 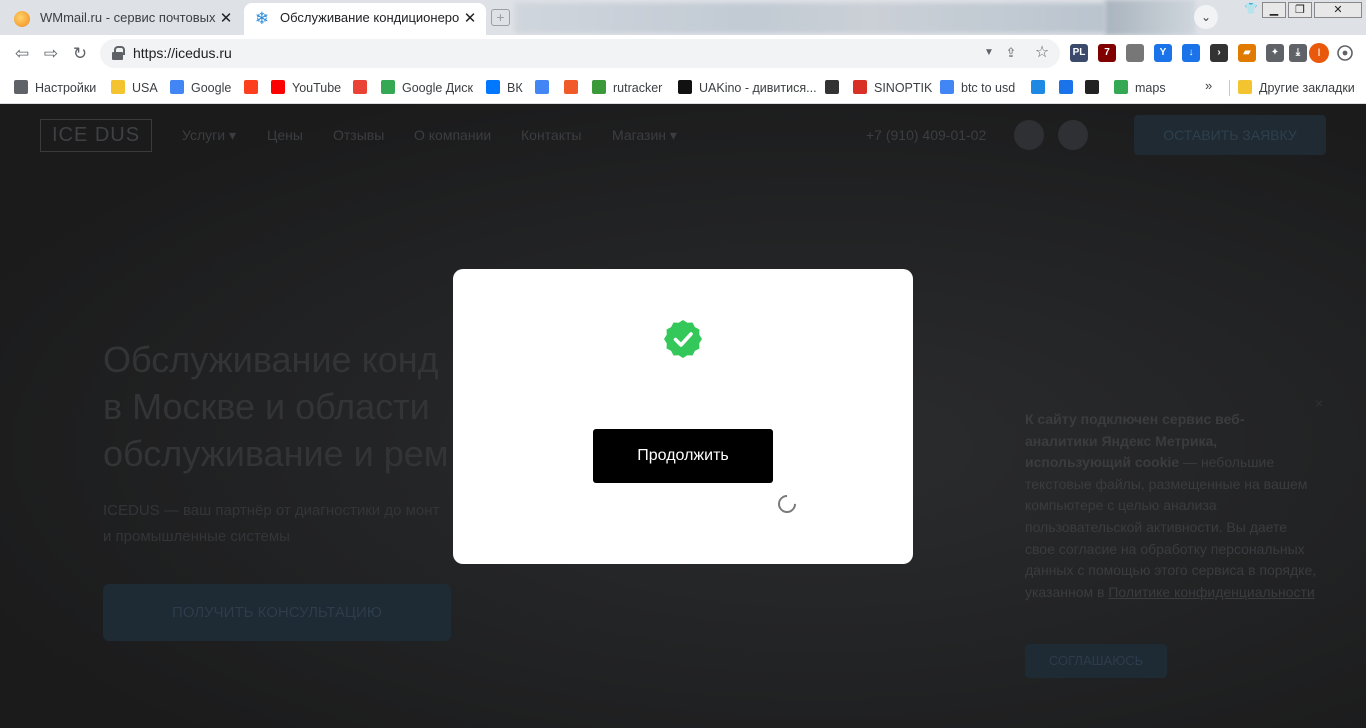 What do you see at coordinates (317, 88) in the screenshot?
I see `bookmark-label: YouTube` at bounding box center [317, 88].